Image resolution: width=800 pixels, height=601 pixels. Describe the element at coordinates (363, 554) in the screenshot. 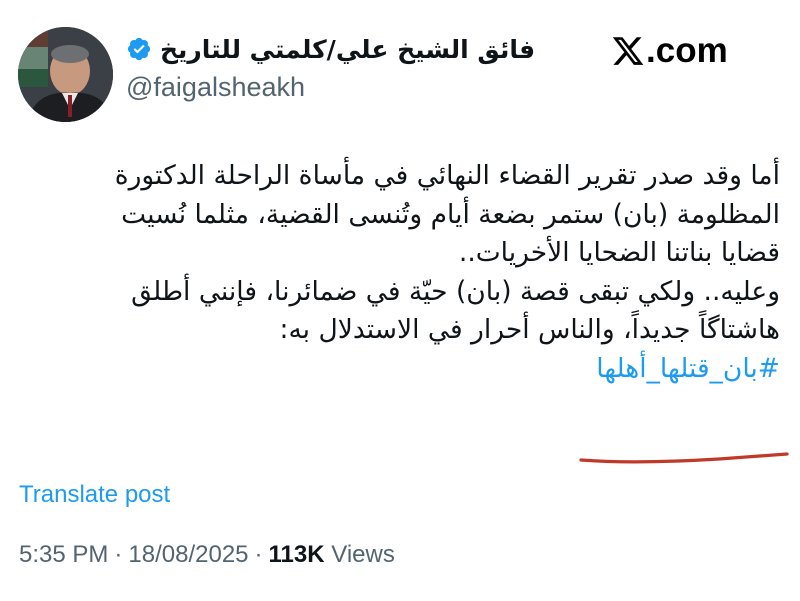

I see `views-label: Views` at that location.